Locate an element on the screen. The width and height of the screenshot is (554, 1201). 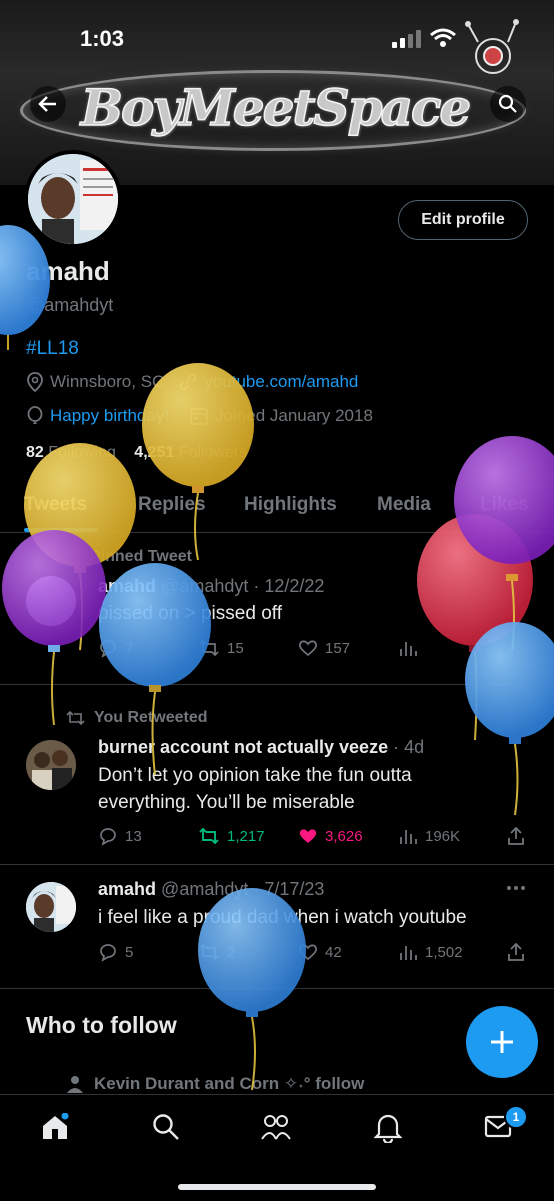
profile-joined: Joined January 2018 is located at coordinates (294, 415).